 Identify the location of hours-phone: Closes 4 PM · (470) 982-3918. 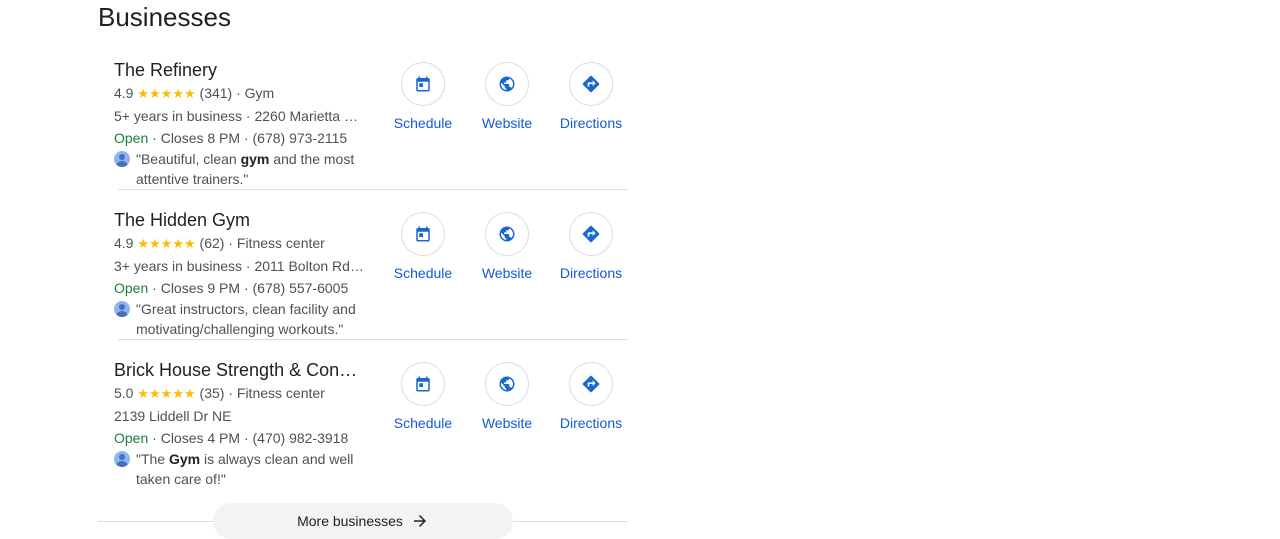
(254, 438).